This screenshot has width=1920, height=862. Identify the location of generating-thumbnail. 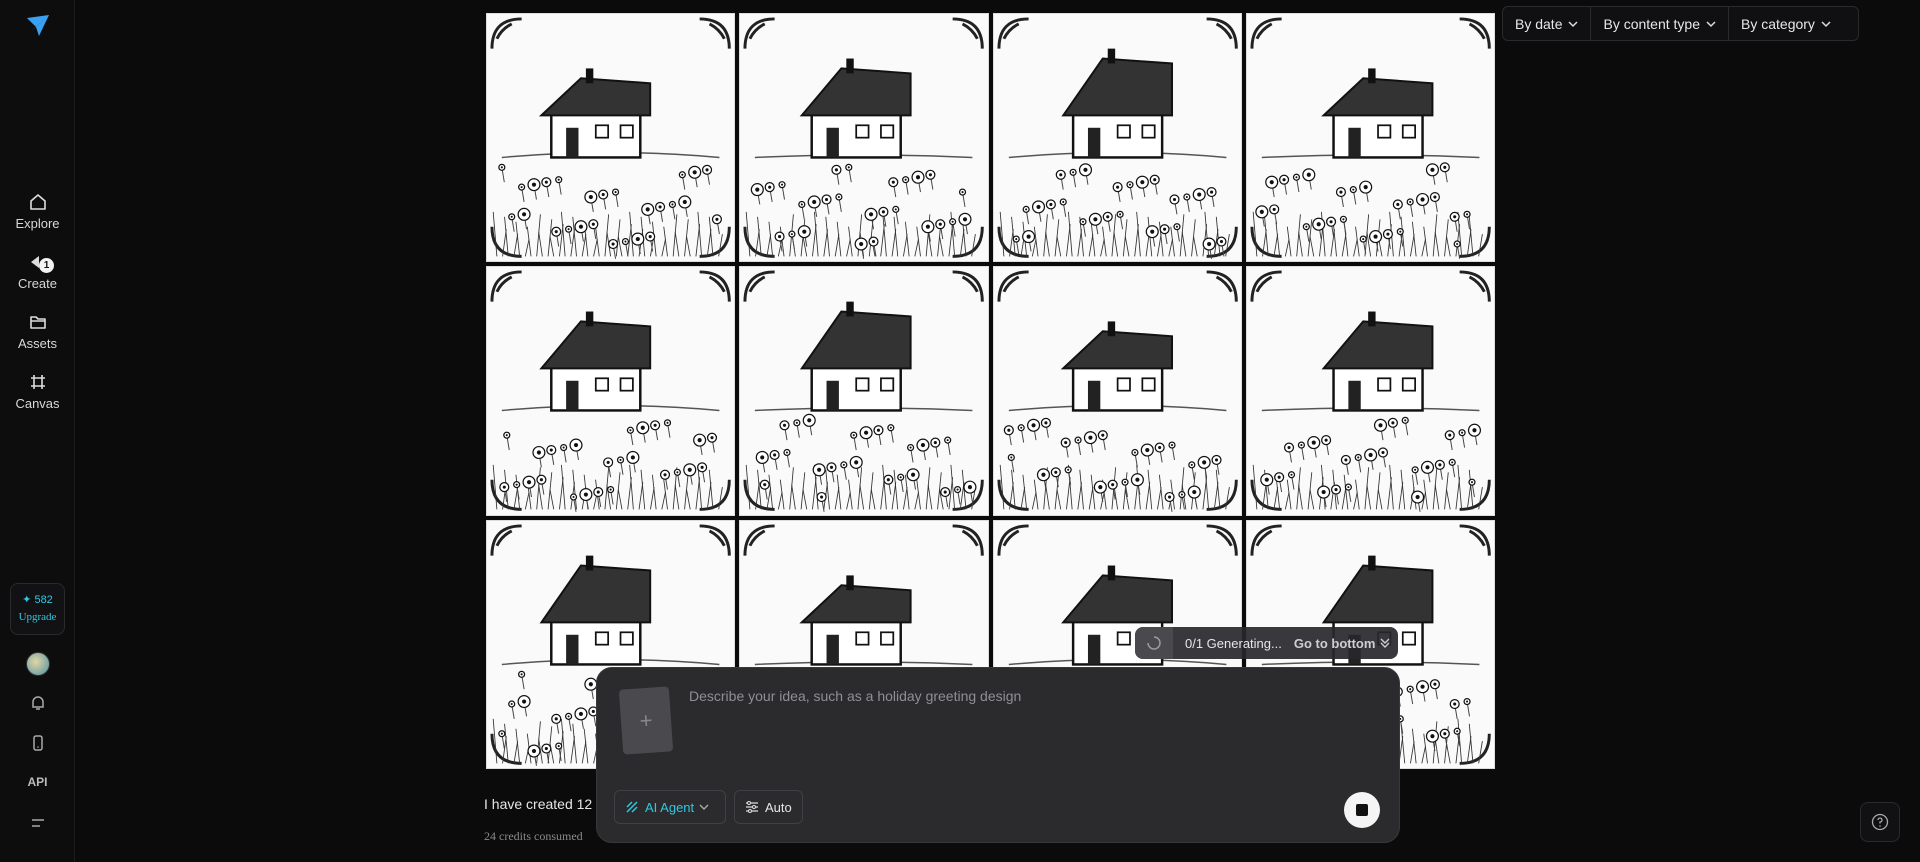
(1154, 643).